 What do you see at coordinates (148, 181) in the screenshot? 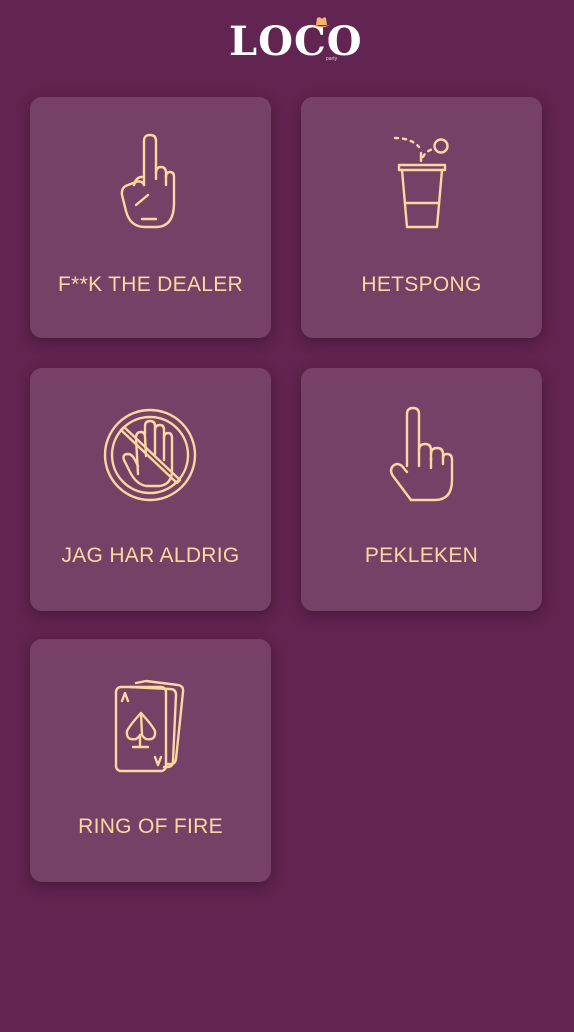
I see `middle-finger-icon` at bounding box center [148, 181].